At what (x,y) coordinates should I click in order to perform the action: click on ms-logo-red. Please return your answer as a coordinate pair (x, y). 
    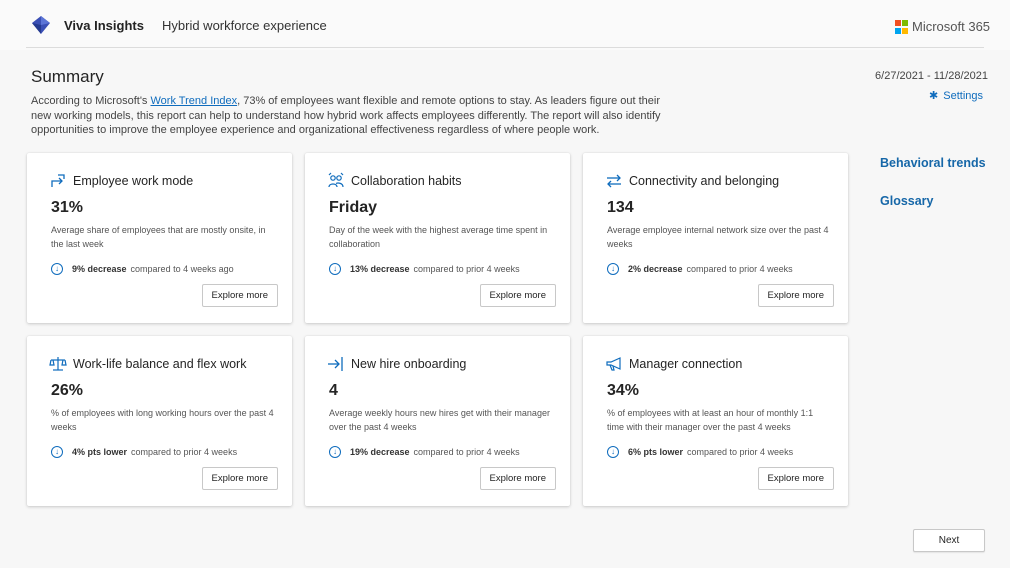
    Looking at the image, I should click on (898, 23).